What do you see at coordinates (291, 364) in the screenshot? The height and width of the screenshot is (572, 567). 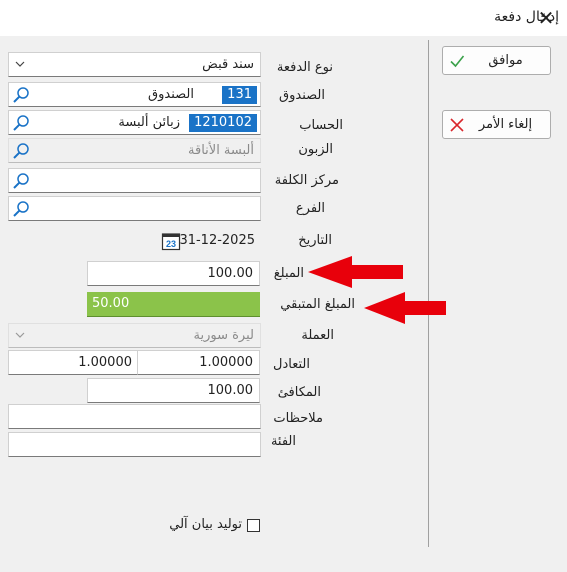 I see `exchange-label: التعادل` at bounding box center [291, 364].